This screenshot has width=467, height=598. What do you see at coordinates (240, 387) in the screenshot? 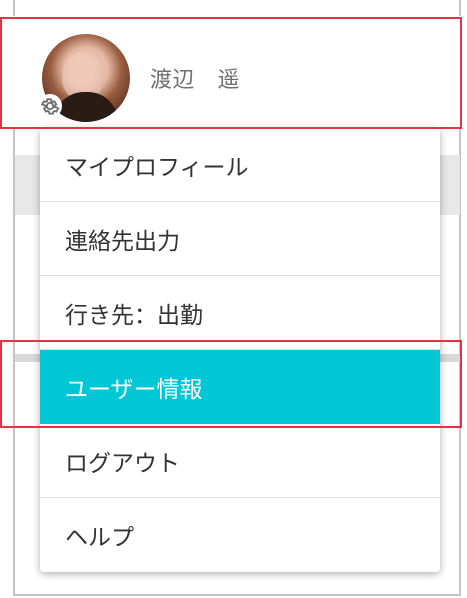
I see `menu-item-user-info: ユーザー情報` at bounding box center [240, 387].